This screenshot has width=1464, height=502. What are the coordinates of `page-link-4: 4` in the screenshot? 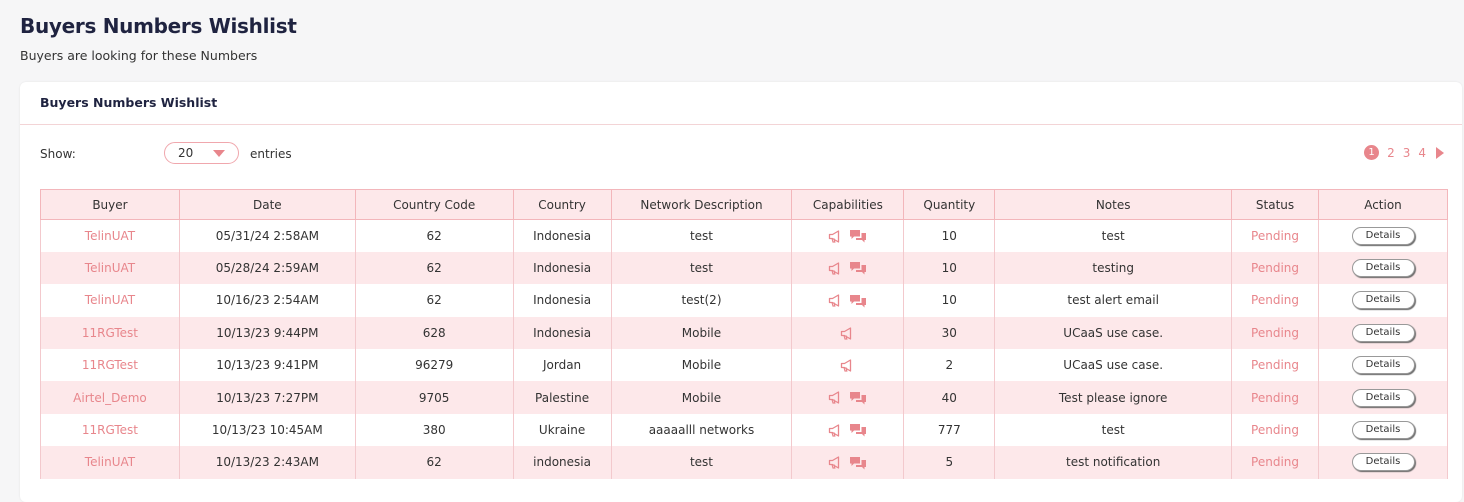 It's located at (1422, 153).